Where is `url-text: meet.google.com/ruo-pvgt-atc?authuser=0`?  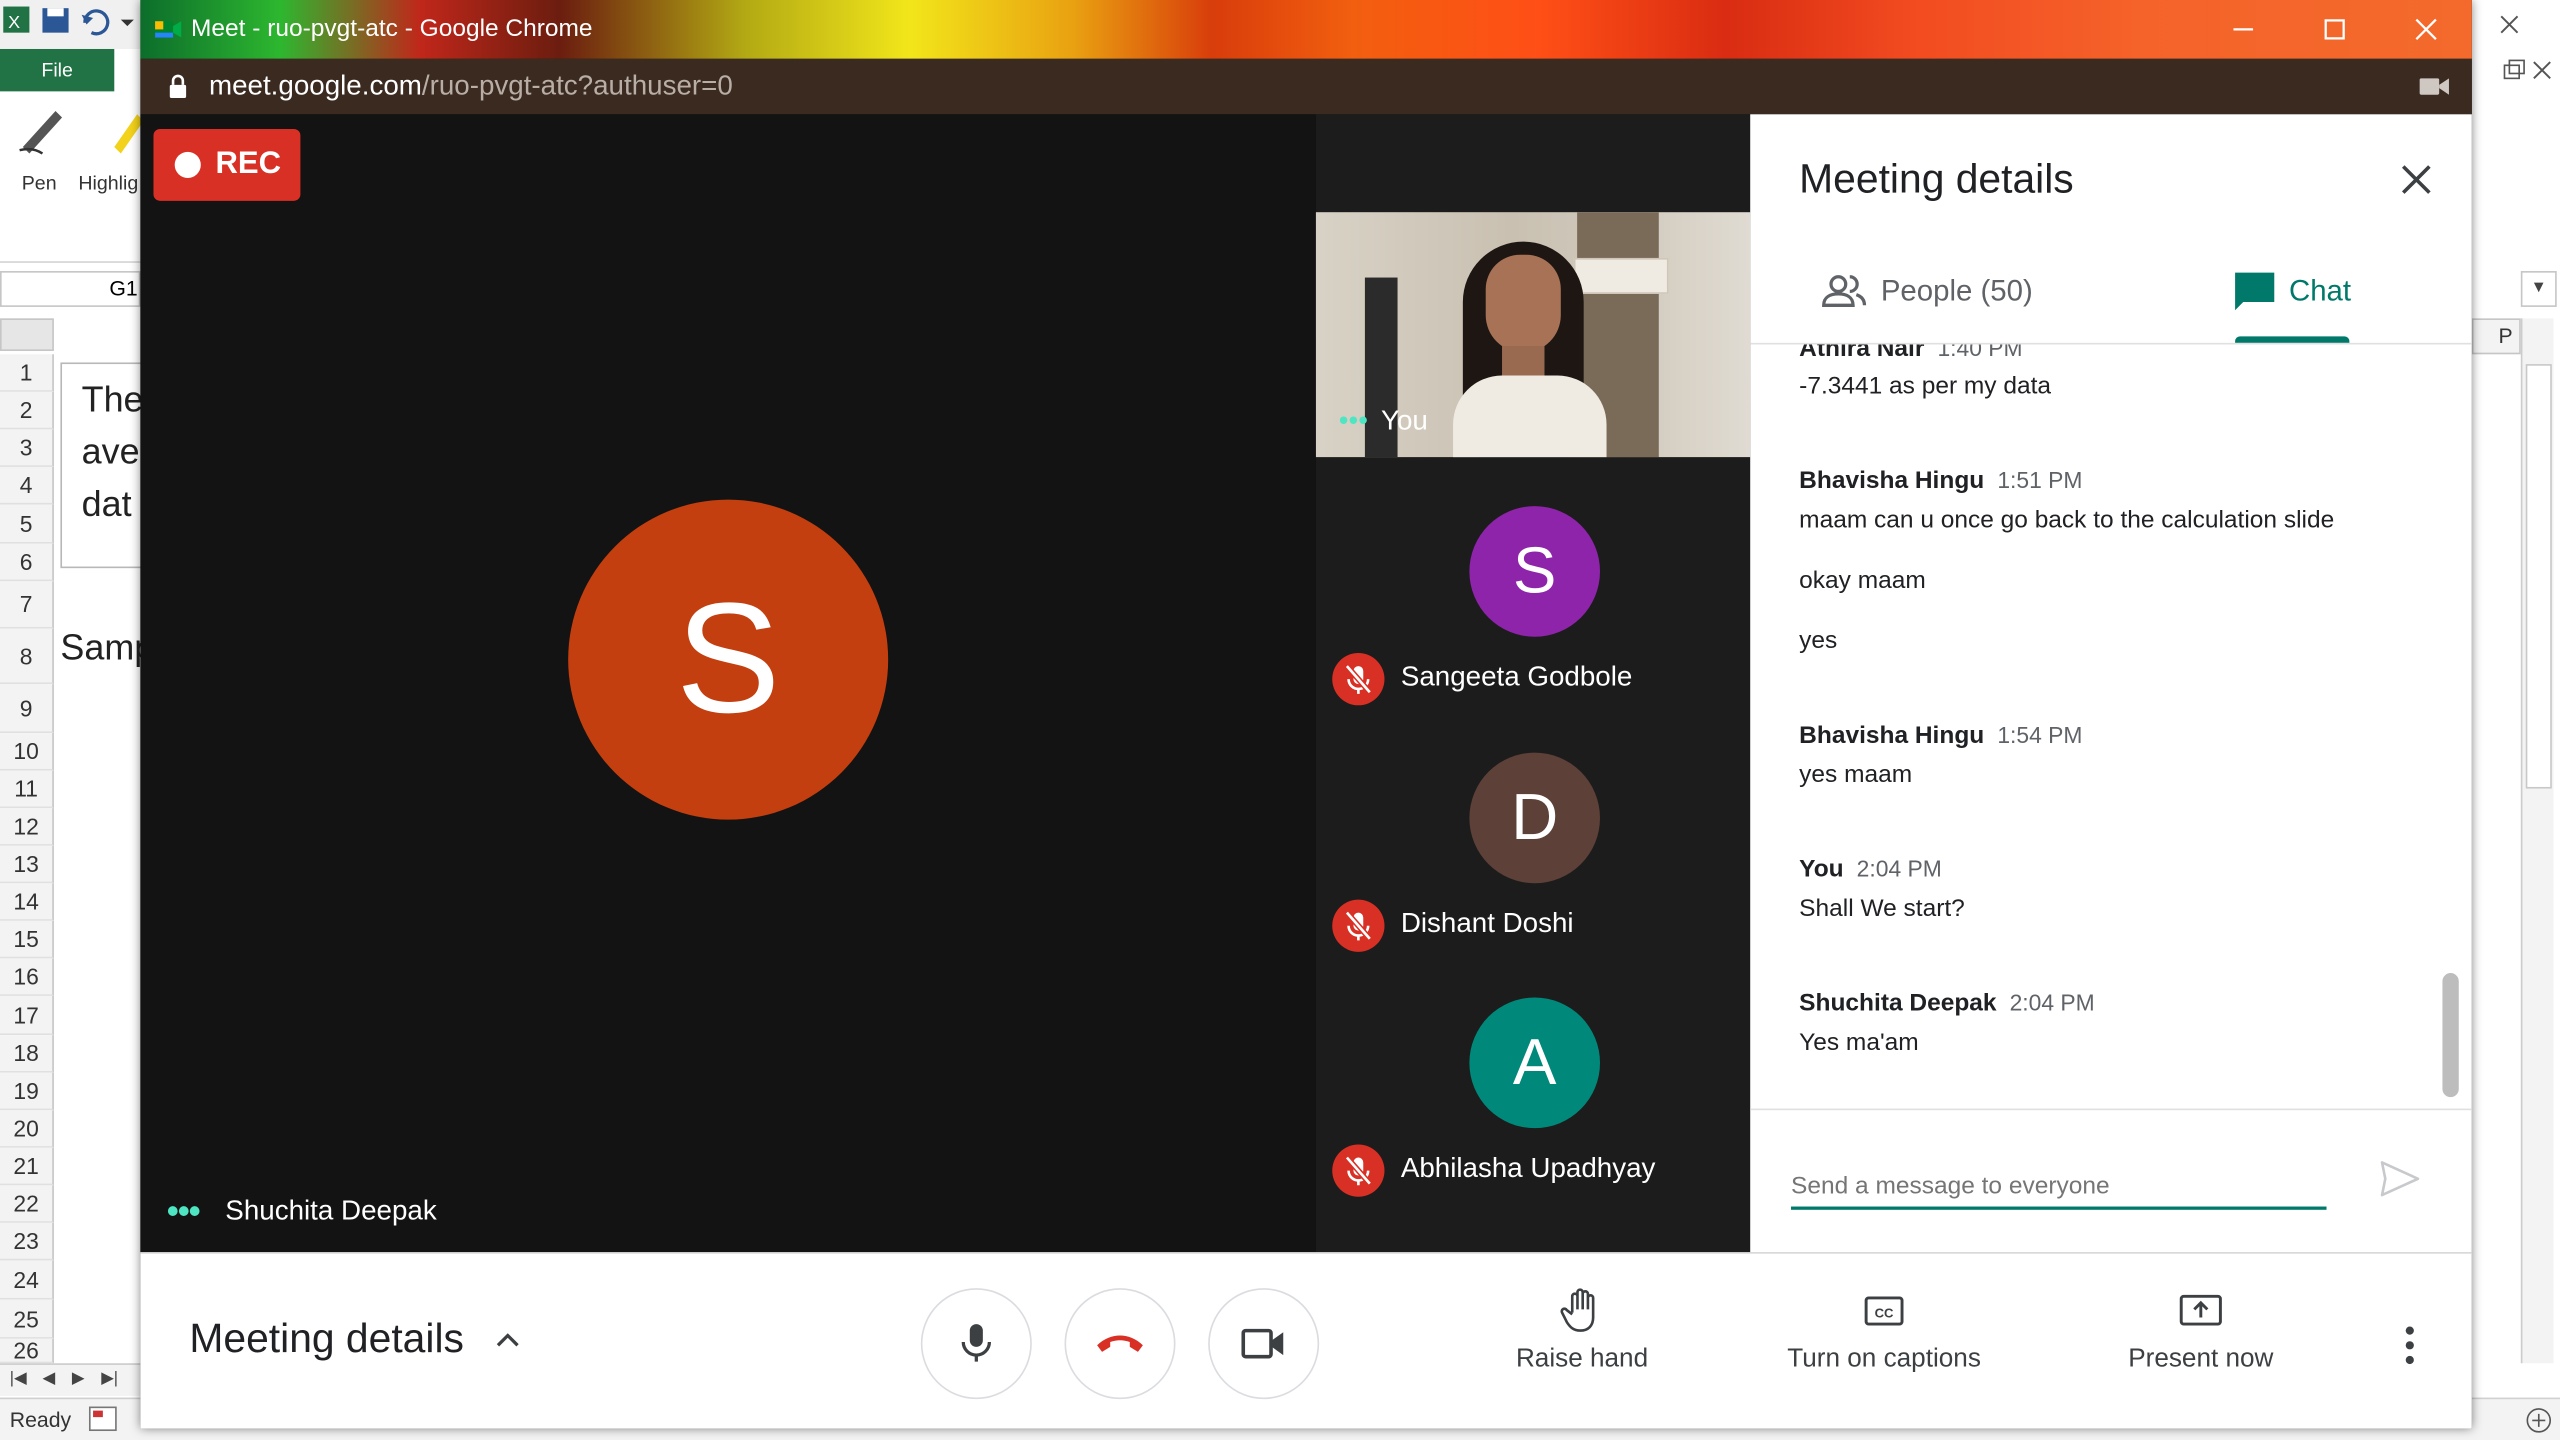 url-text: meet.google.com/ruo-pvgt-atc?authuser=0 is located at coordinates (471, 86).